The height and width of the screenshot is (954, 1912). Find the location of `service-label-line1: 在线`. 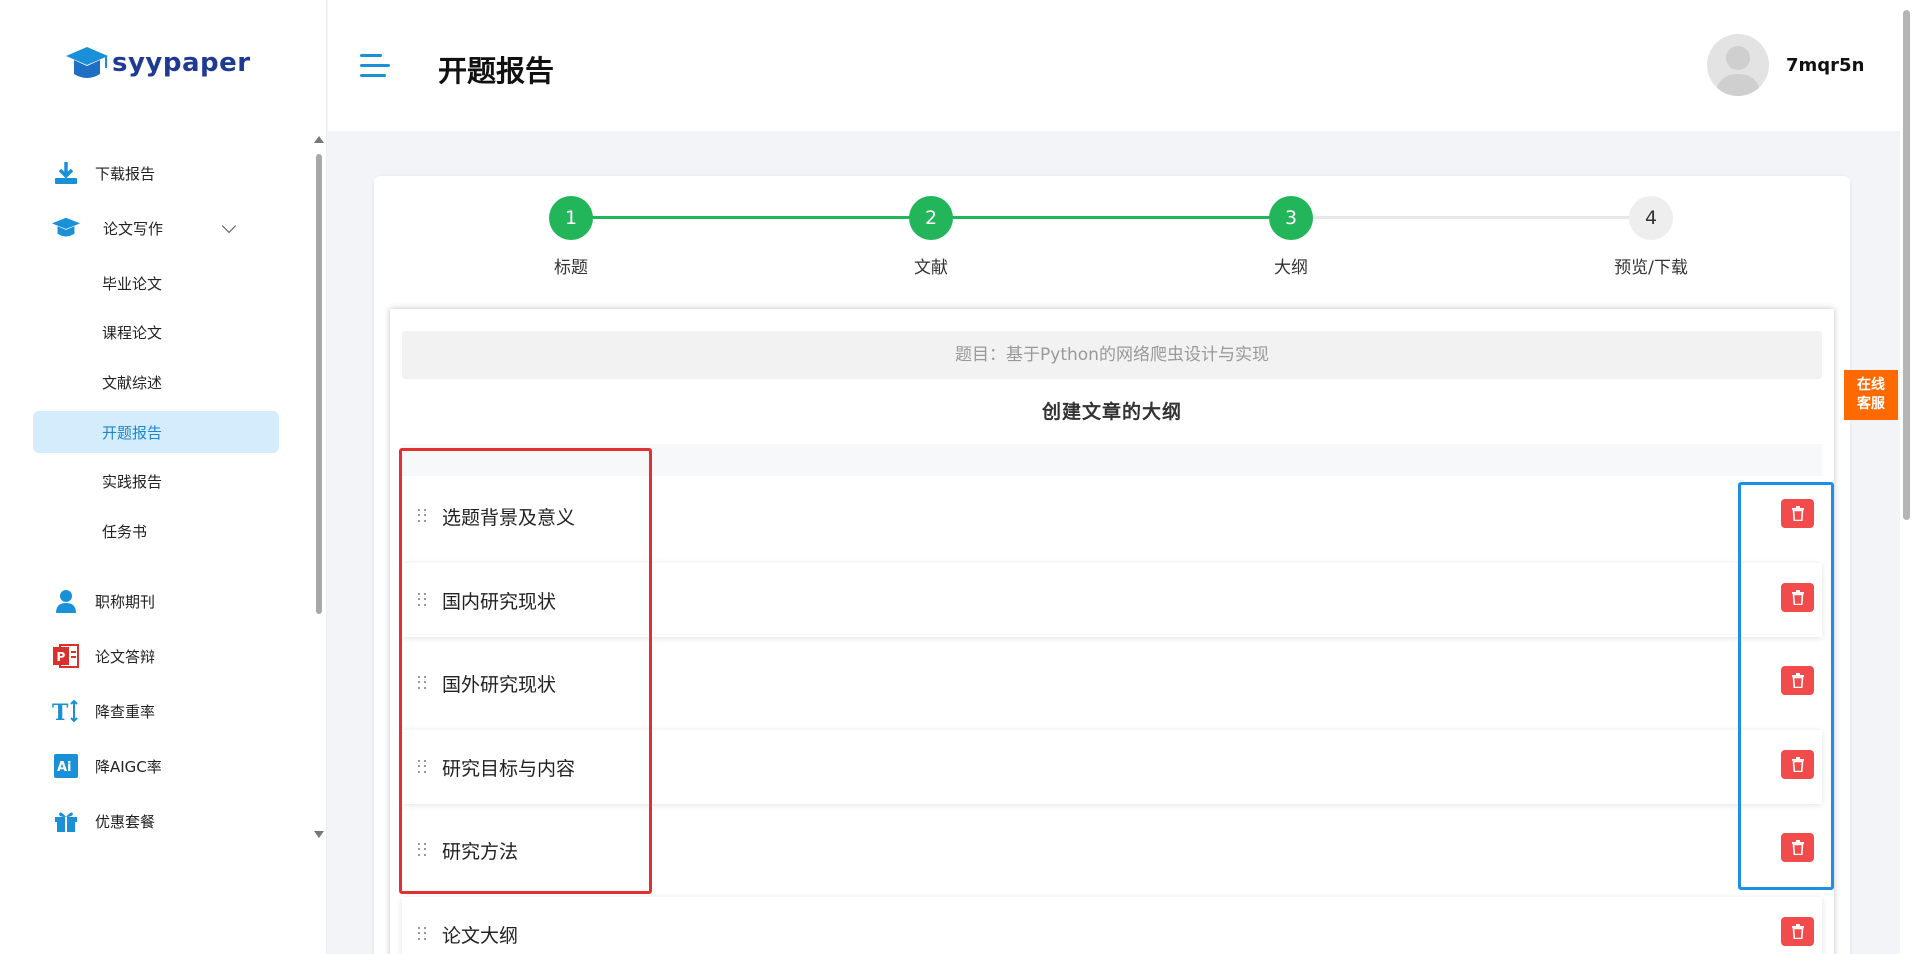

service-label-line1: 在线 is located at coordinates (1871, 385).